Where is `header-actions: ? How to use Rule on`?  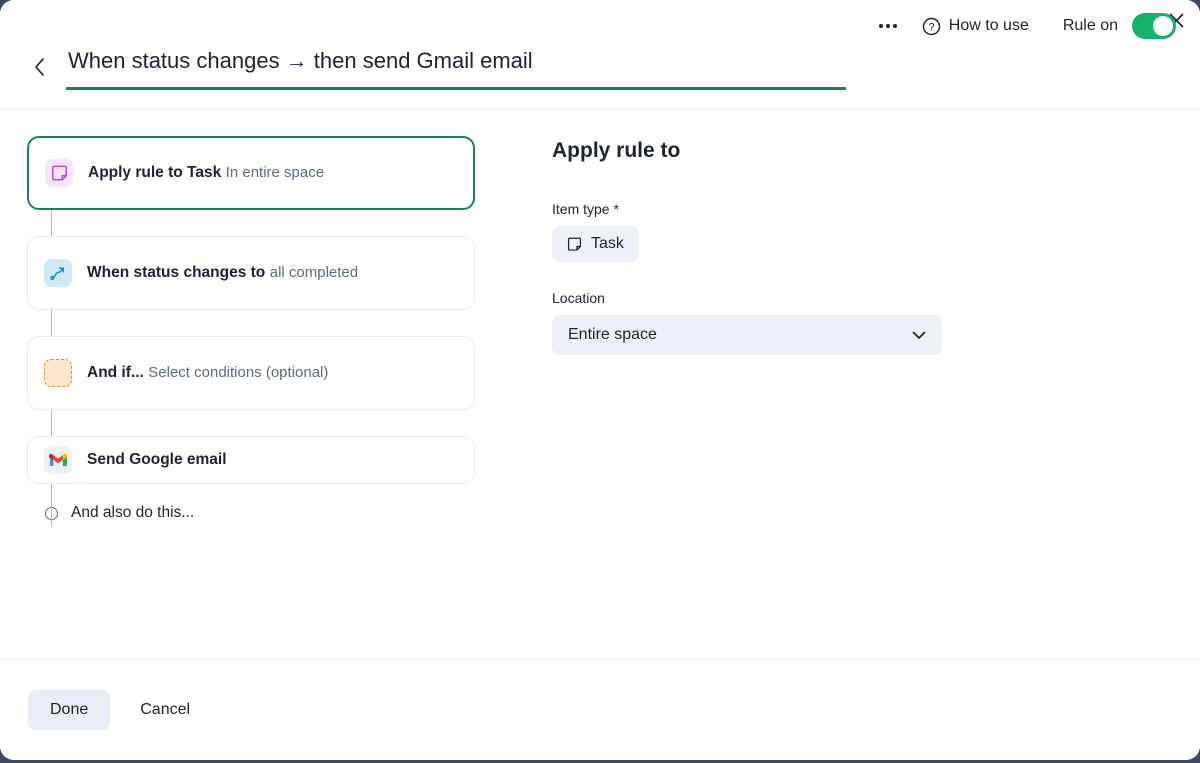
header-actions: ? How to use Rule on is located at coordinates (1022, 26).